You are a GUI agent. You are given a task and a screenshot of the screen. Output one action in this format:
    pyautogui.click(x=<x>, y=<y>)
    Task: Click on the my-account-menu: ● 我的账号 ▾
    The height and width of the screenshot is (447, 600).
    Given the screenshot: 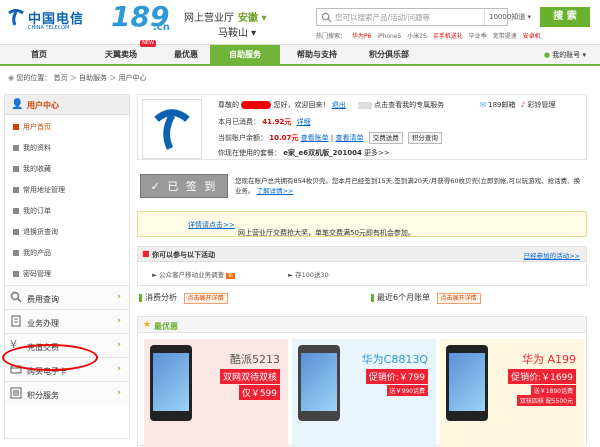 What is the action you would take?
    pyautogui.click(x=565, y=55)
    